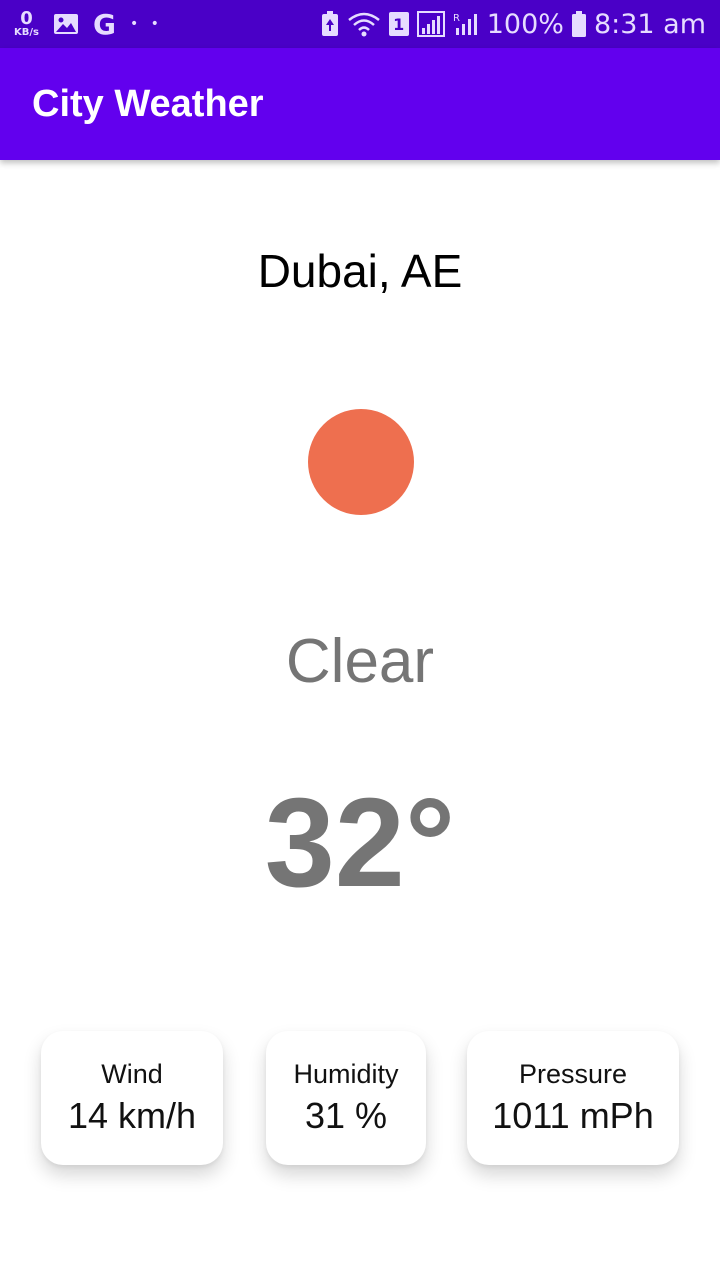  I want to click on humidity-card: Humidity 31 %, so click(346, 1098).